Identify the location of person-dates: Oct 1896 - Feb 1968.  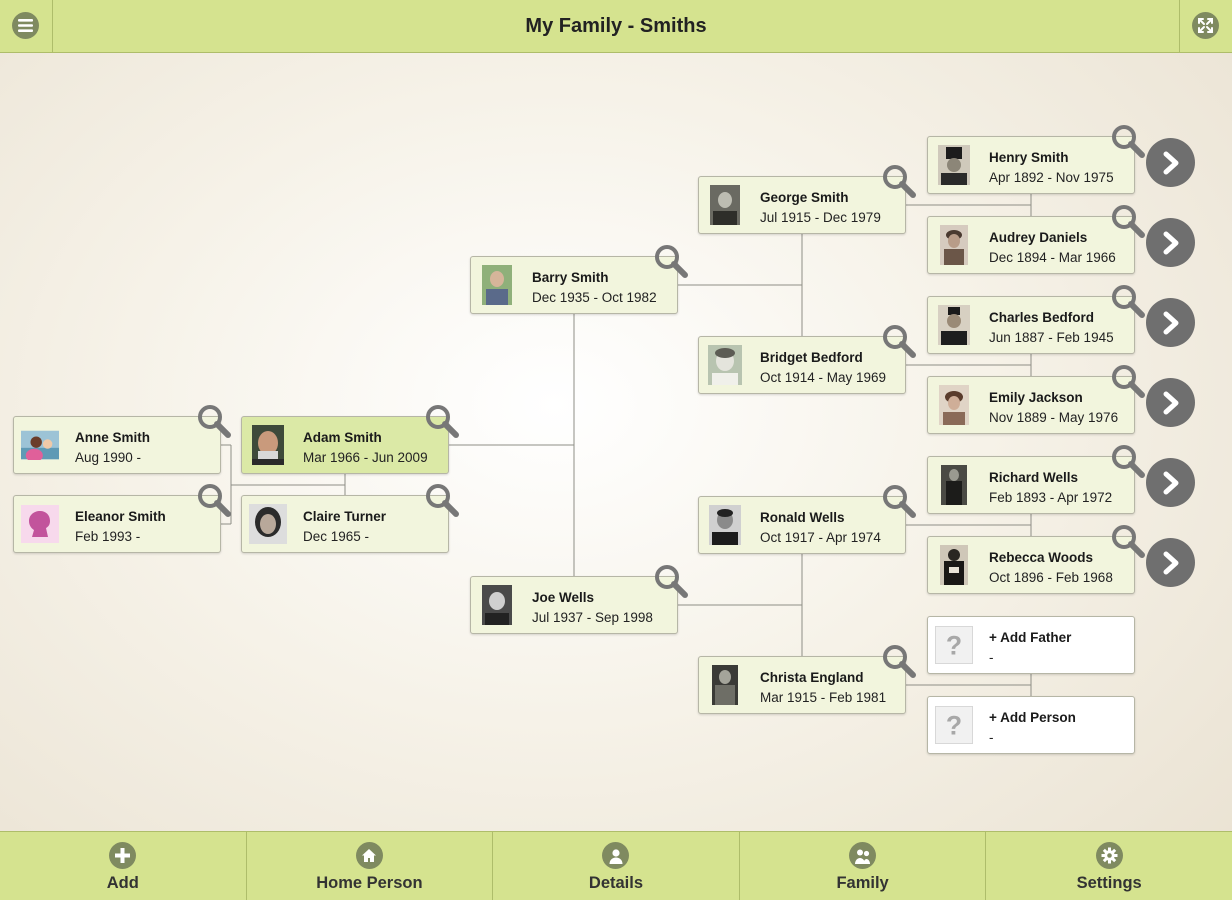
(1051, 577).